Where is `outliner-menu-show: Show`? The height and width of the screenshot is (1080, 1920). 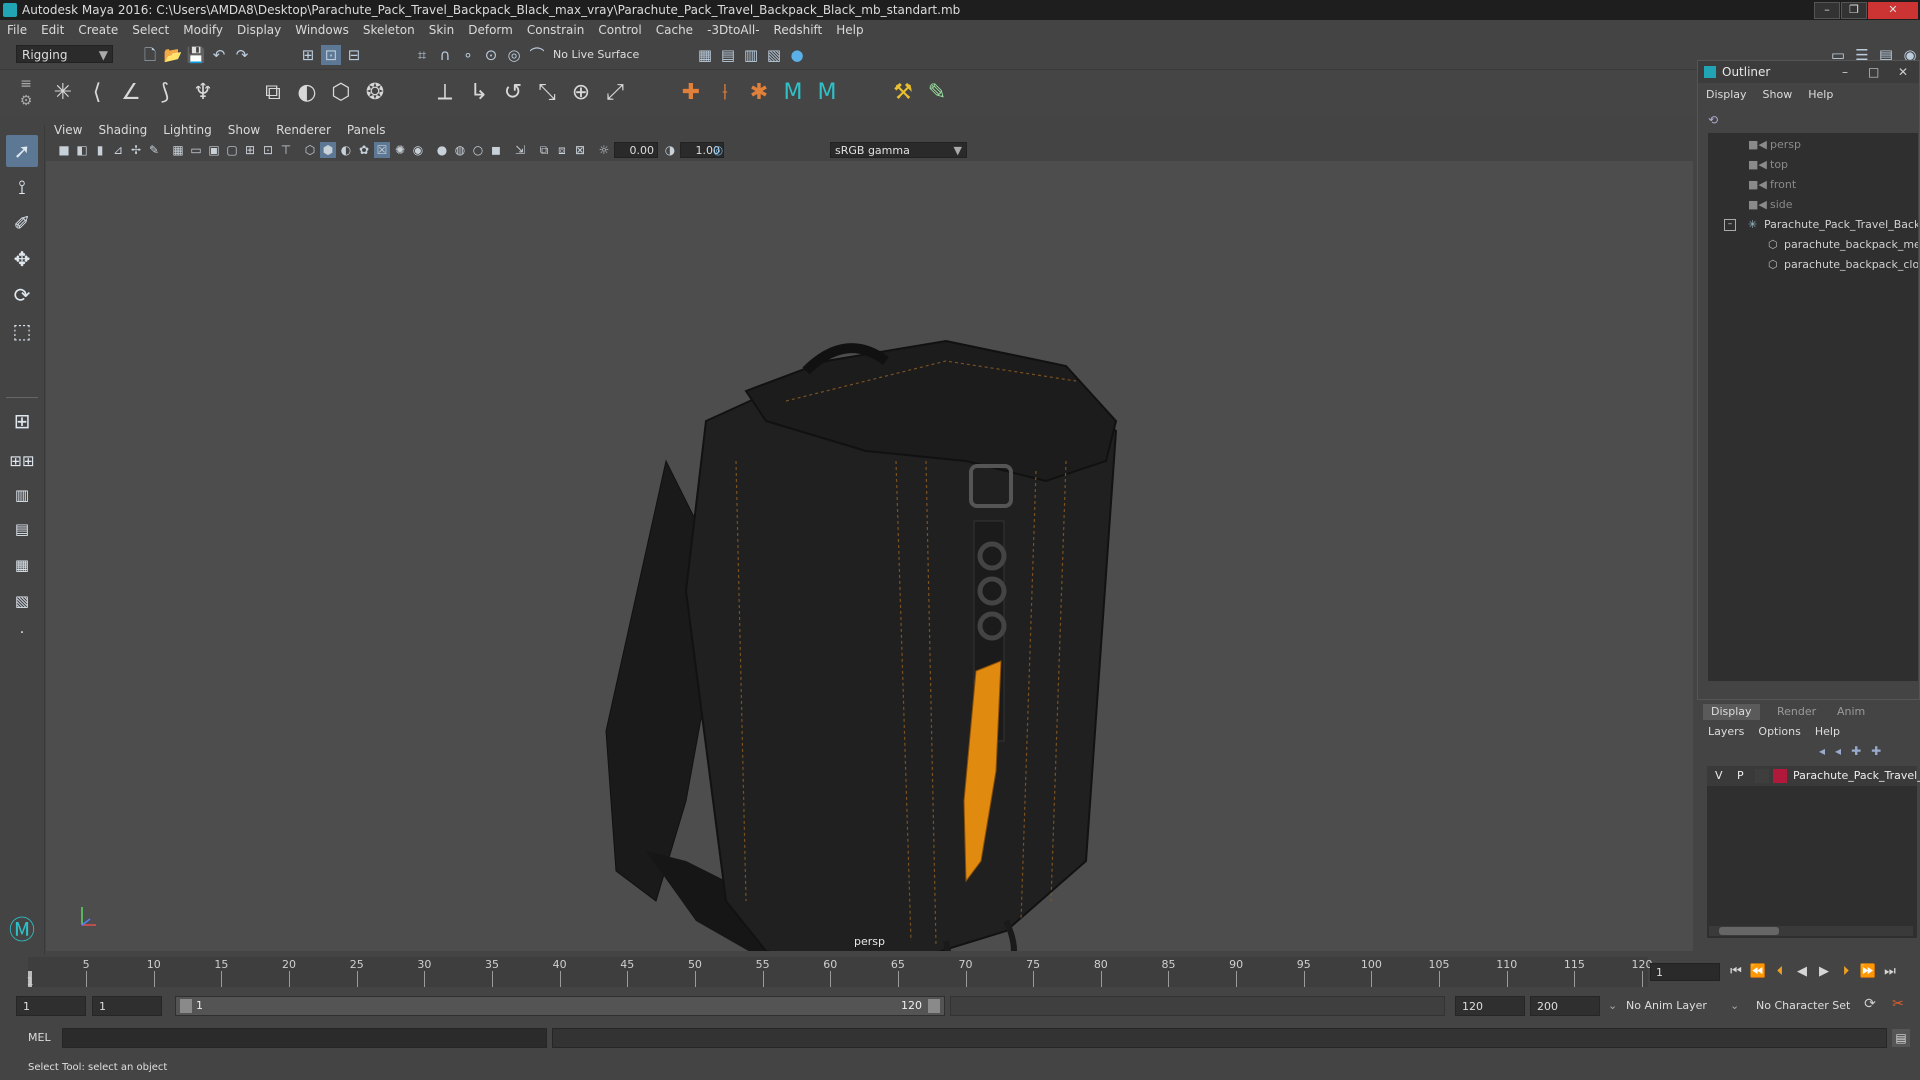 outliner-menu-show: Show is located at coordinates (1778, 95).